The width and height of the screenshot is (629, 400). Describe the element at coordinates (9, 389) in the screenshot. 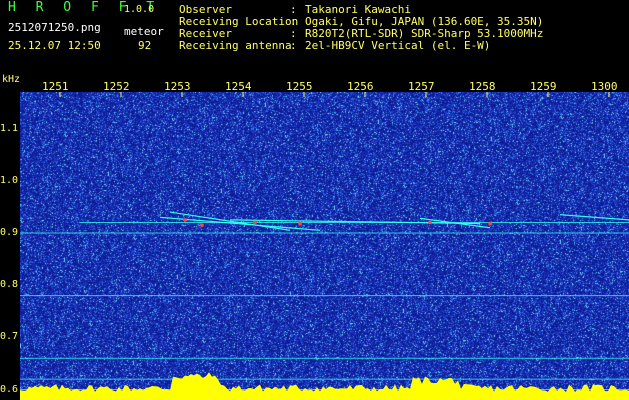

I see `y-tick-label: 0.6` at that location.